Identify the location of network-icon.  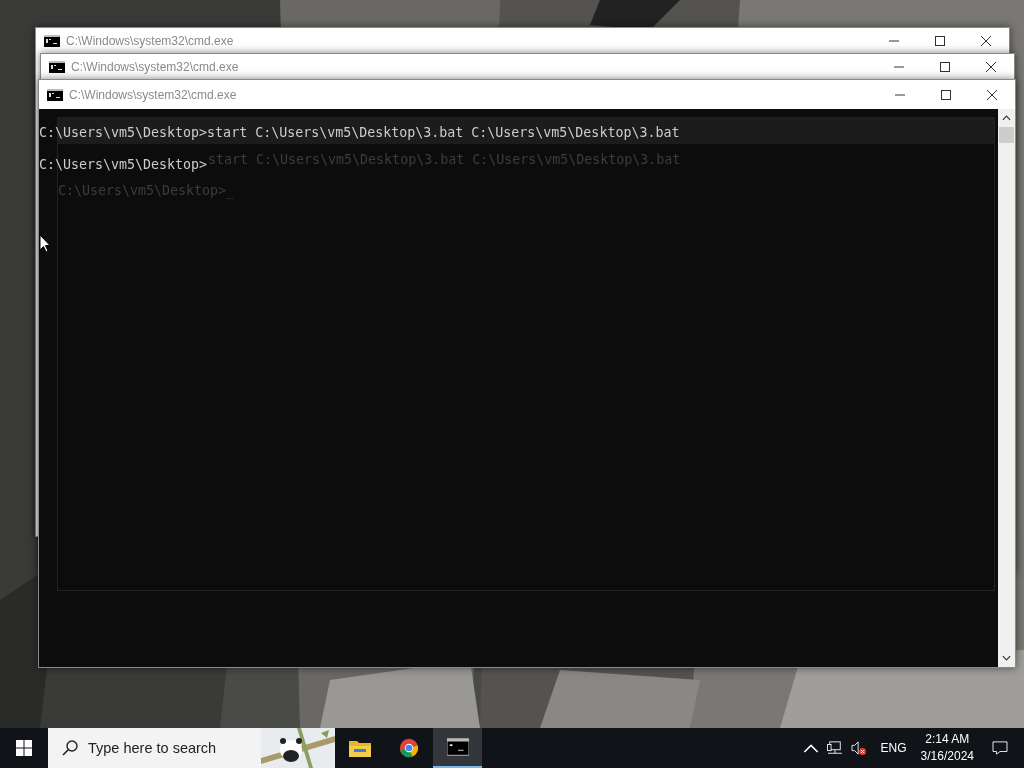
(834, 748).